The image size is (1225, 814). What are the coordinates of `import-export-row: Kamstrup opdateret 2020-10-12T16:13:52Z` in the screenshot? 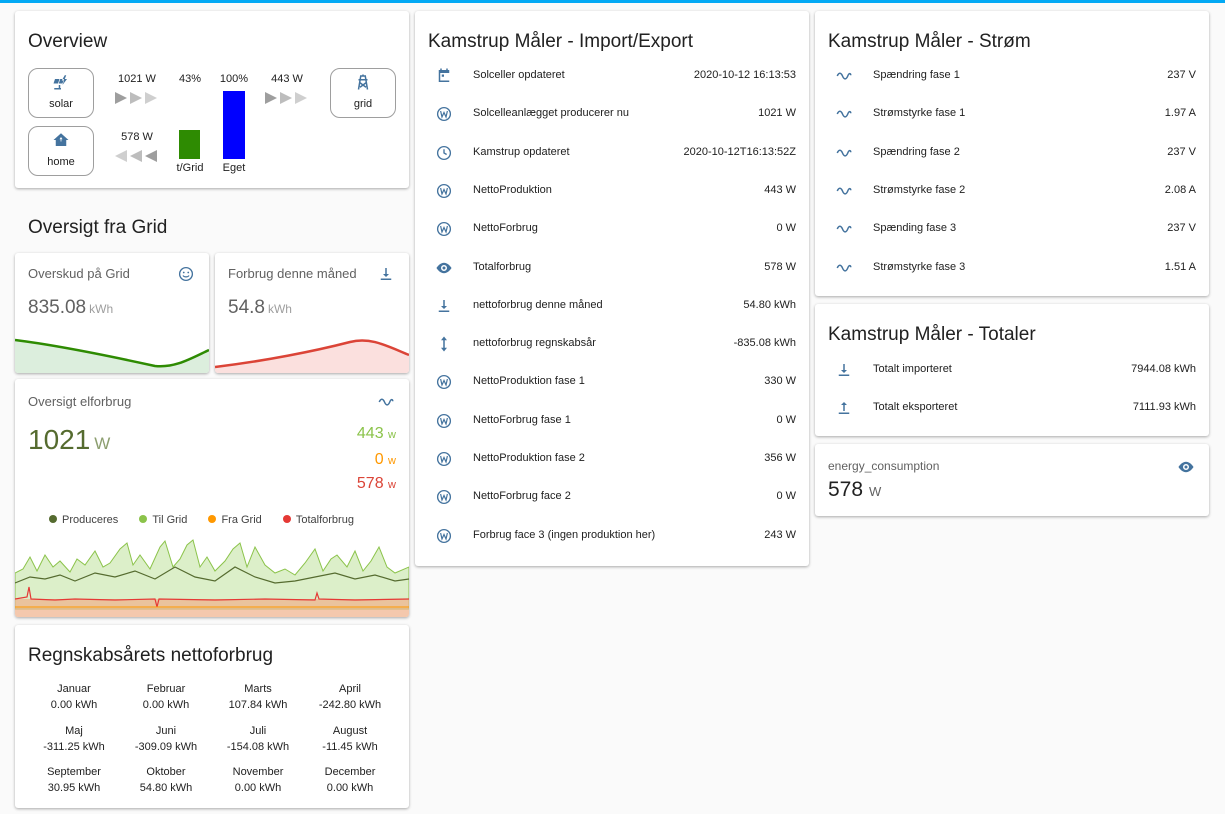 It's located at (612, 153).